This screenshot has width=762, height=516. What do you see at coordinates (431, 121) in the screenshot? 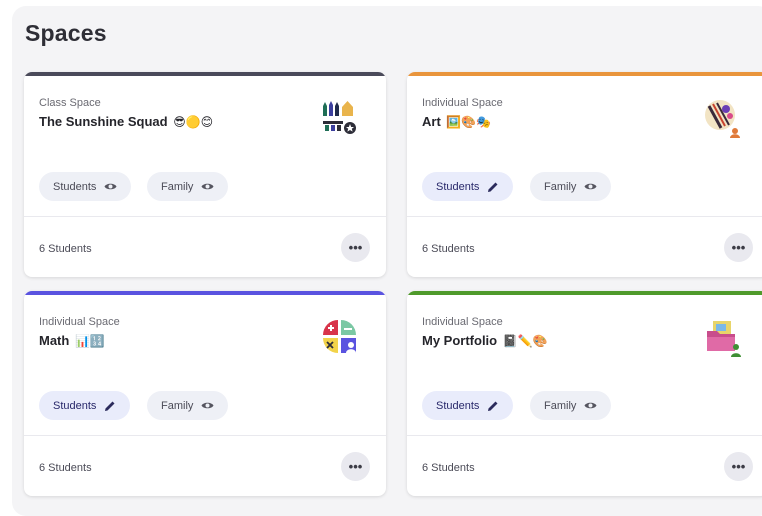
I see `space-name-text: Art` at bounding box center [431, 121].